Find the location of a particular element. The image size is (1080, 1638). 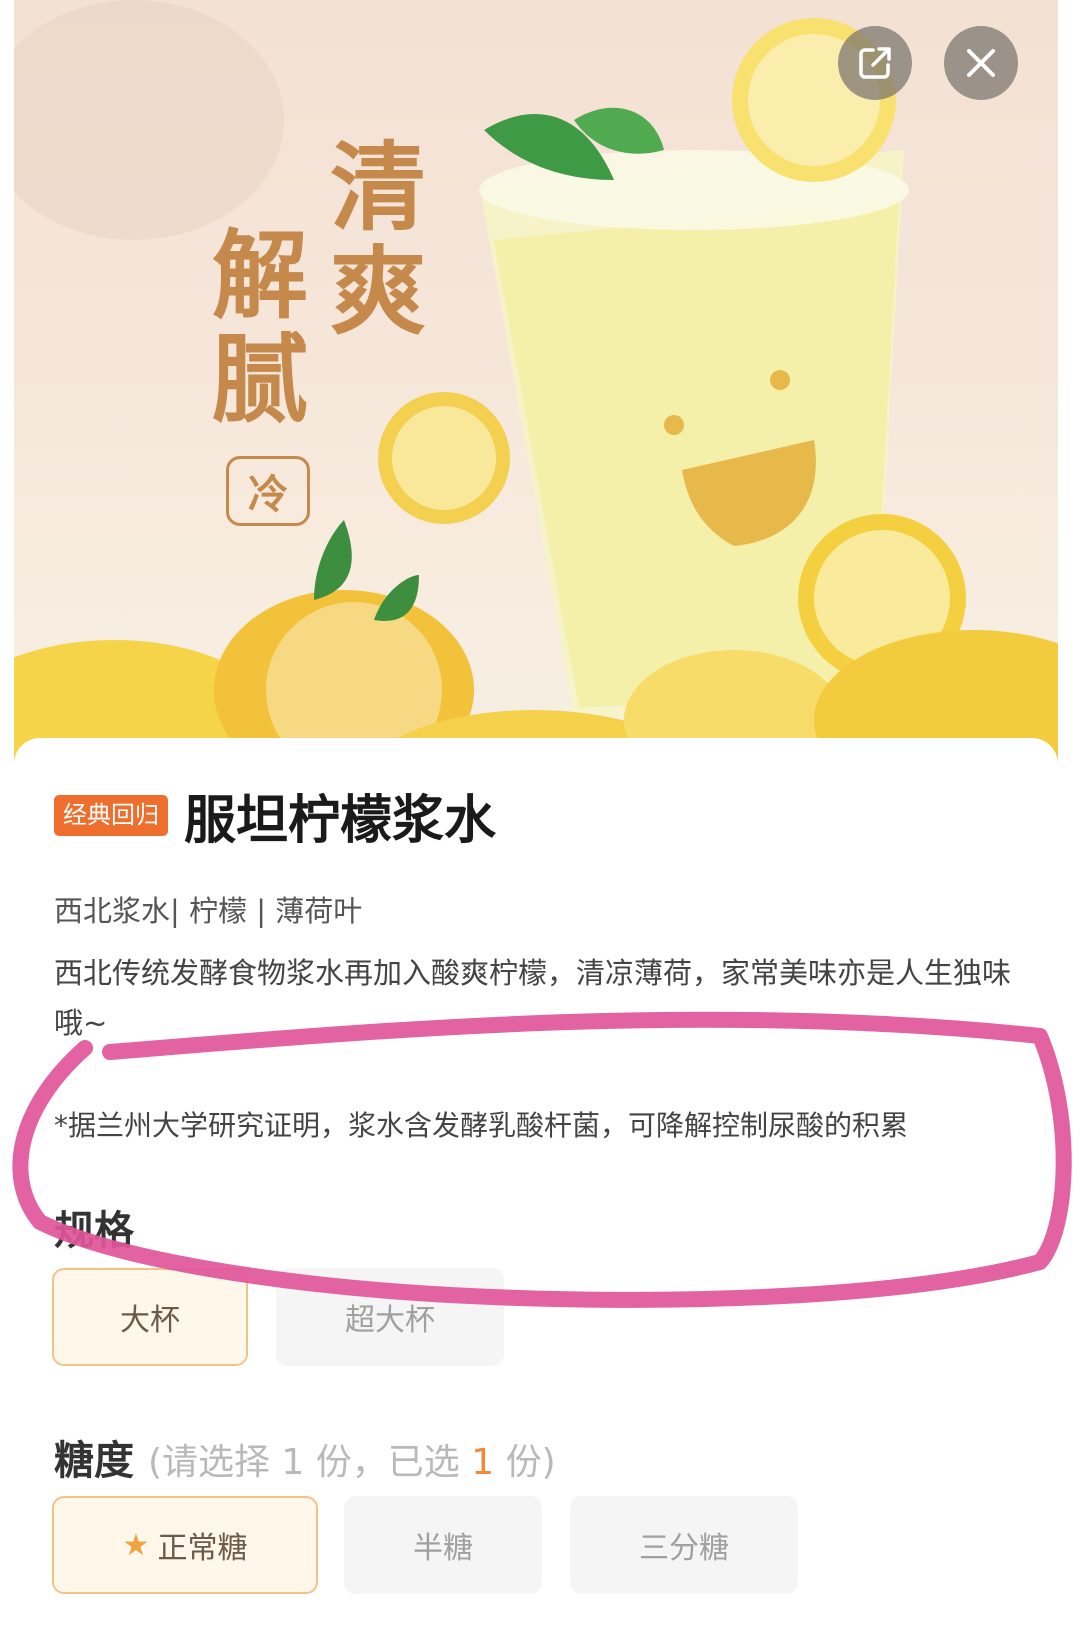

slogan-char: 爽 is located at coordinates (378, 292).